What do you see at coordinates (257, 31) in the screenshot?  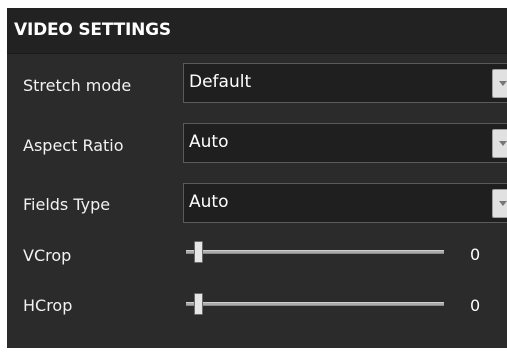 I see `panel-header: VIDEO SETTINGS` at bounding box center [257, 31].